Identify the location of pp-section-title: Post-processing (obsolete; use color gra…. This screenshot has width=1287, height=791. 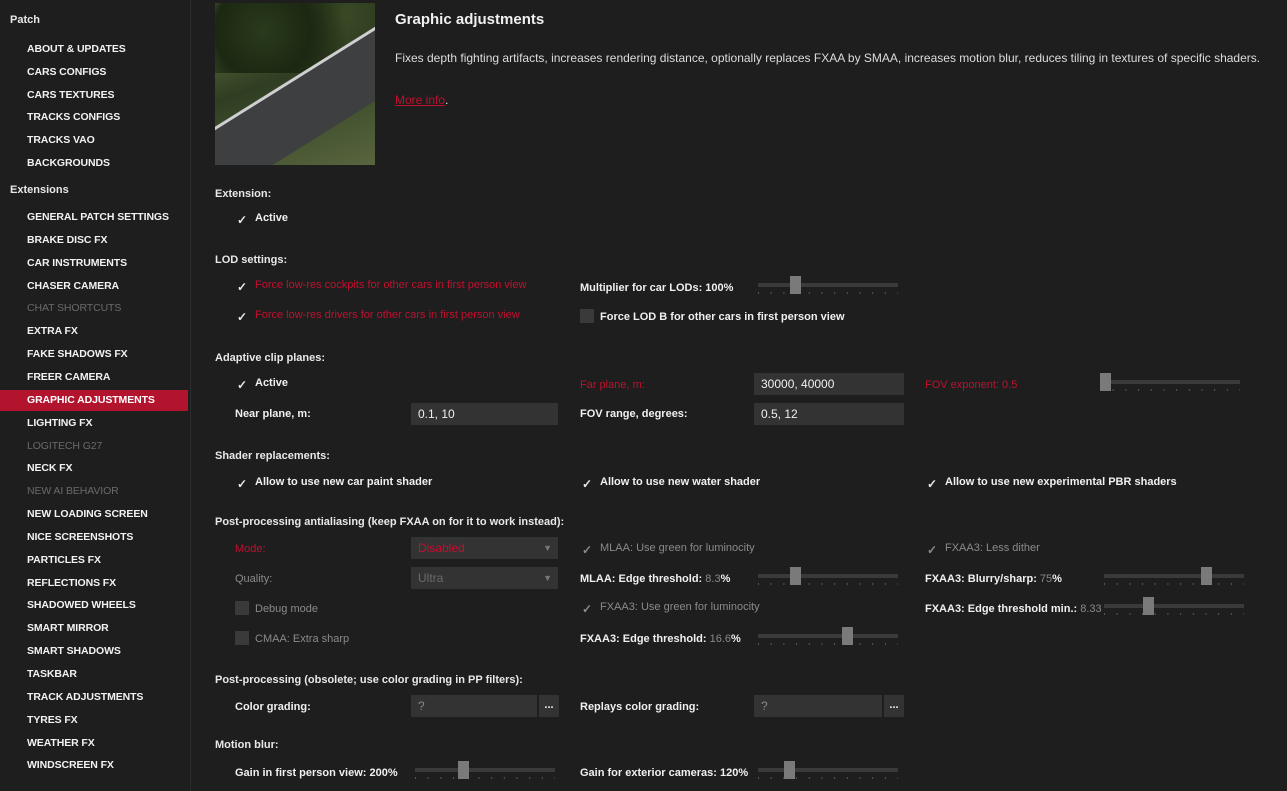
(369, 680).